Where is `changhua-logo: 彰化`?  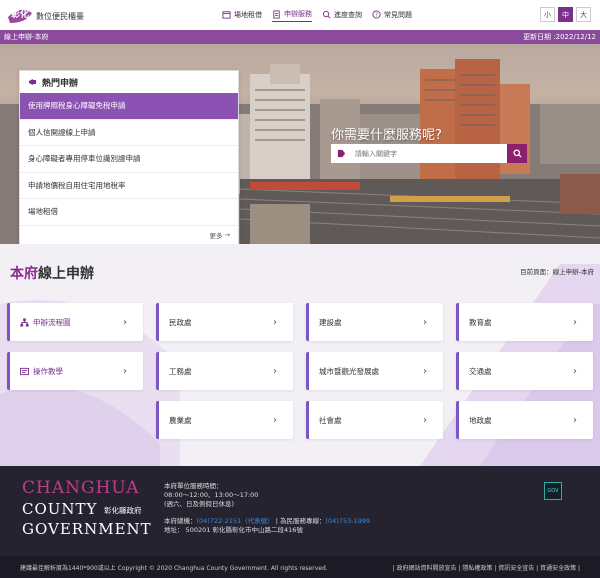 changhua-logo: 彰化 is located at coordinates (20, 15).